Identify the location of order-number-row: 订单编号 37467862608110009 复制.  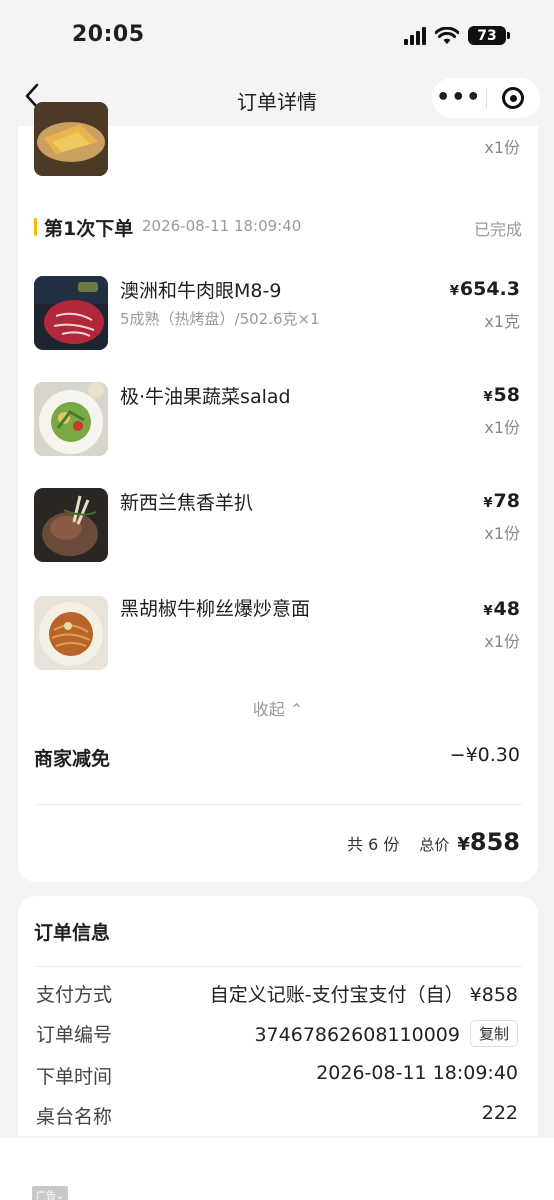
(277, 1033).